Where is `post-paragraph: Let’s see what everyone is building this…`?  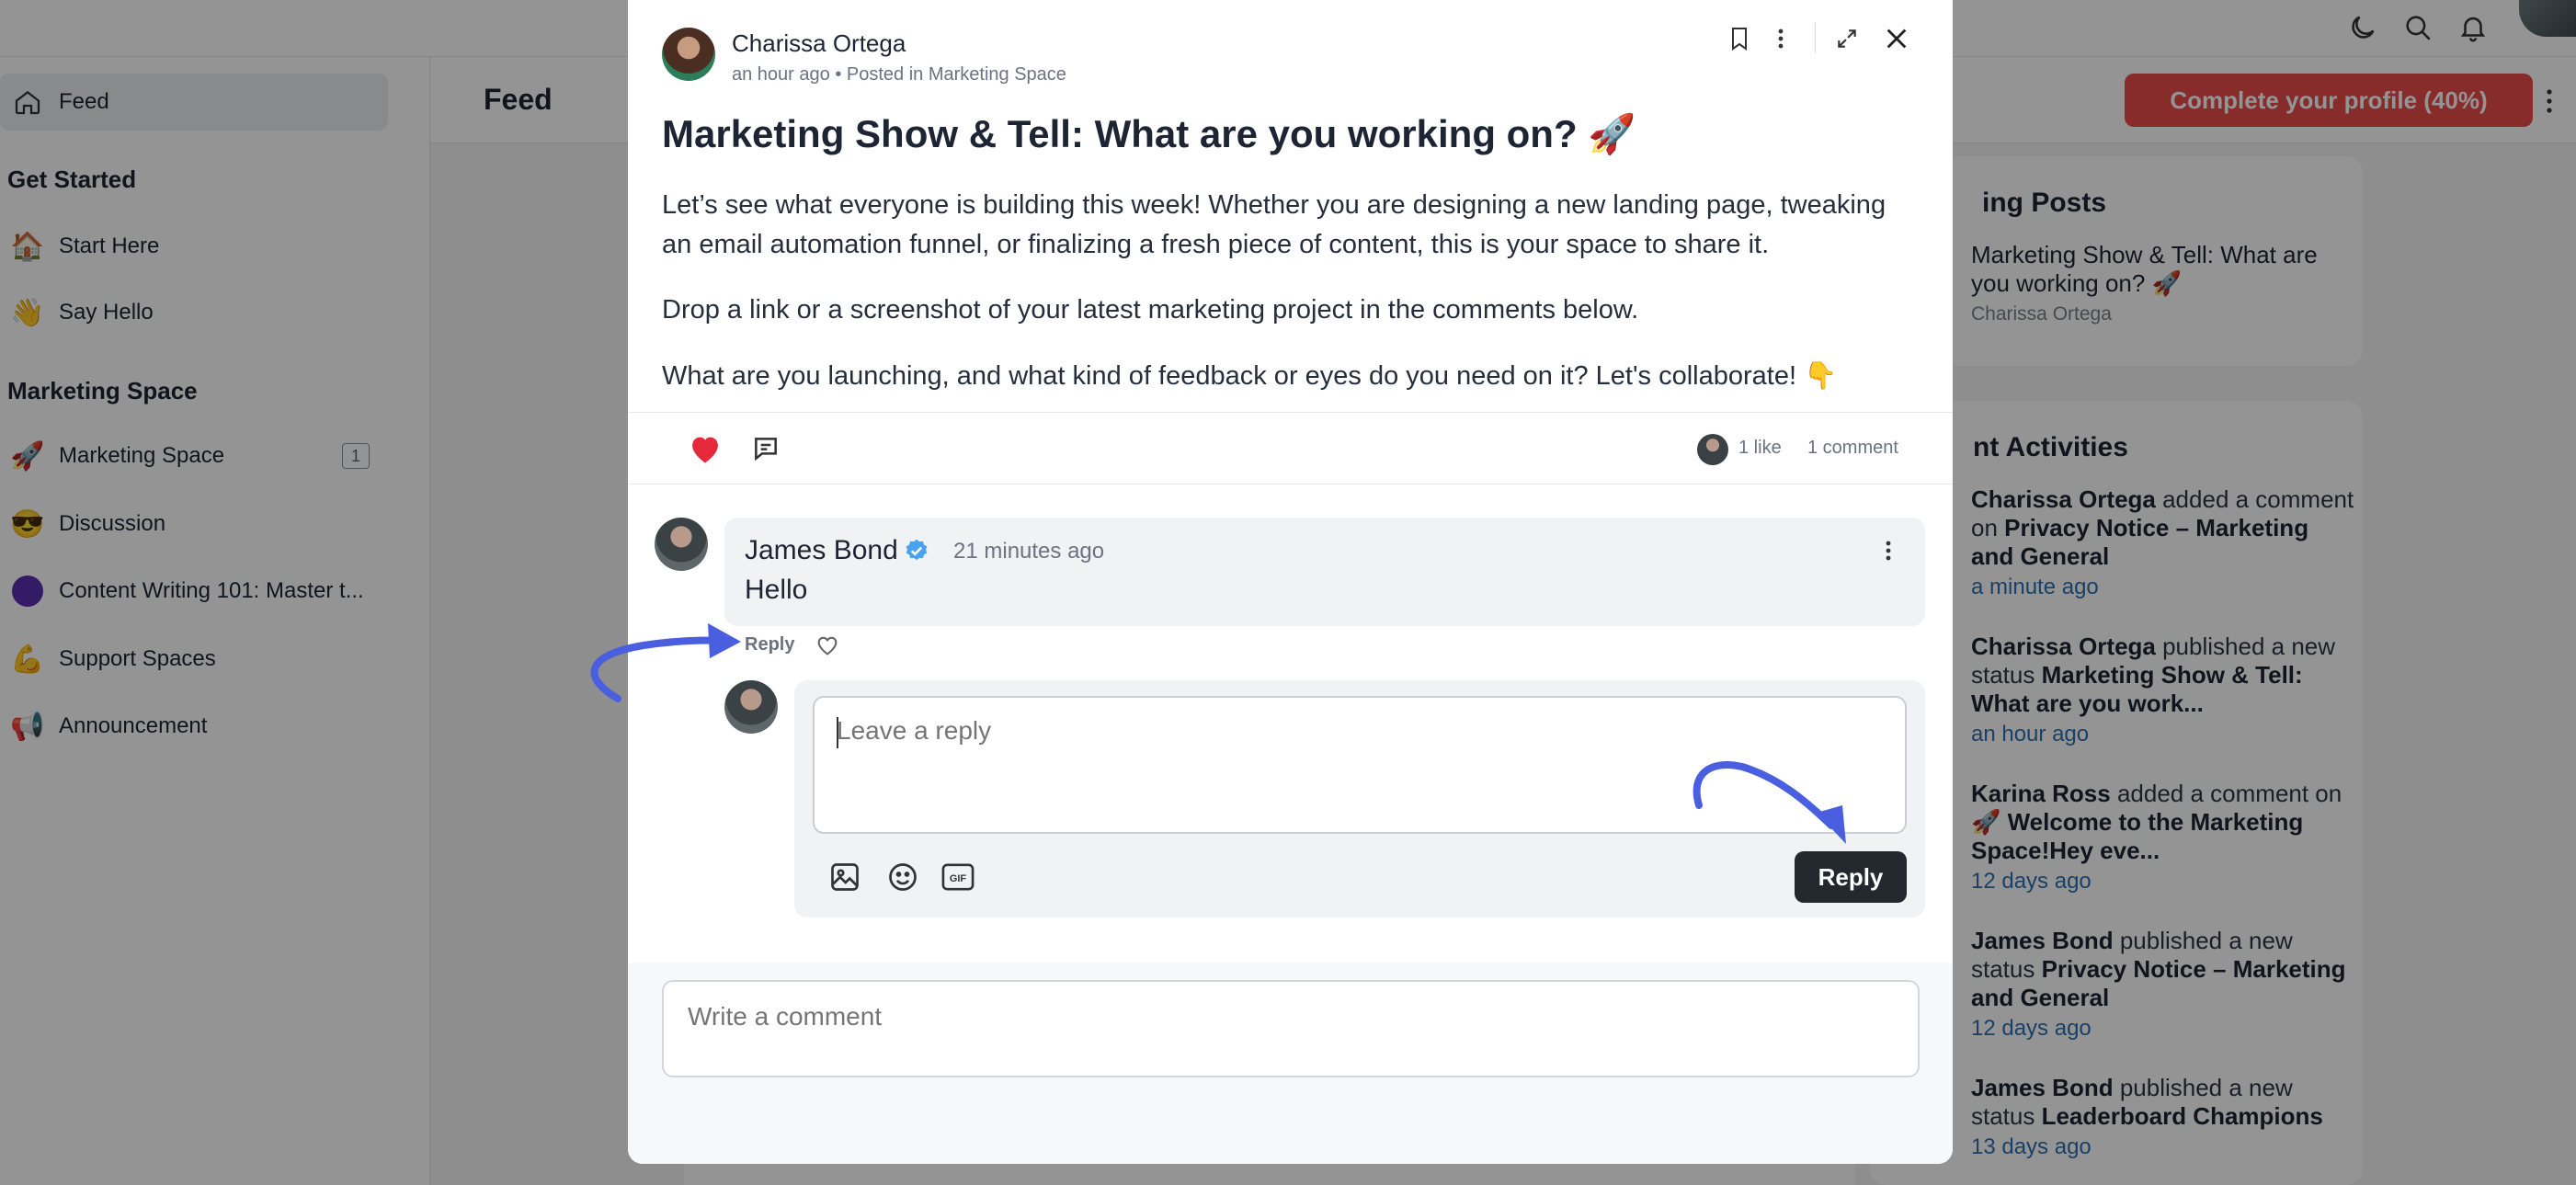 post-paragraph: Let’s see what everyone is building this… is located at coordinates (1274, 224).